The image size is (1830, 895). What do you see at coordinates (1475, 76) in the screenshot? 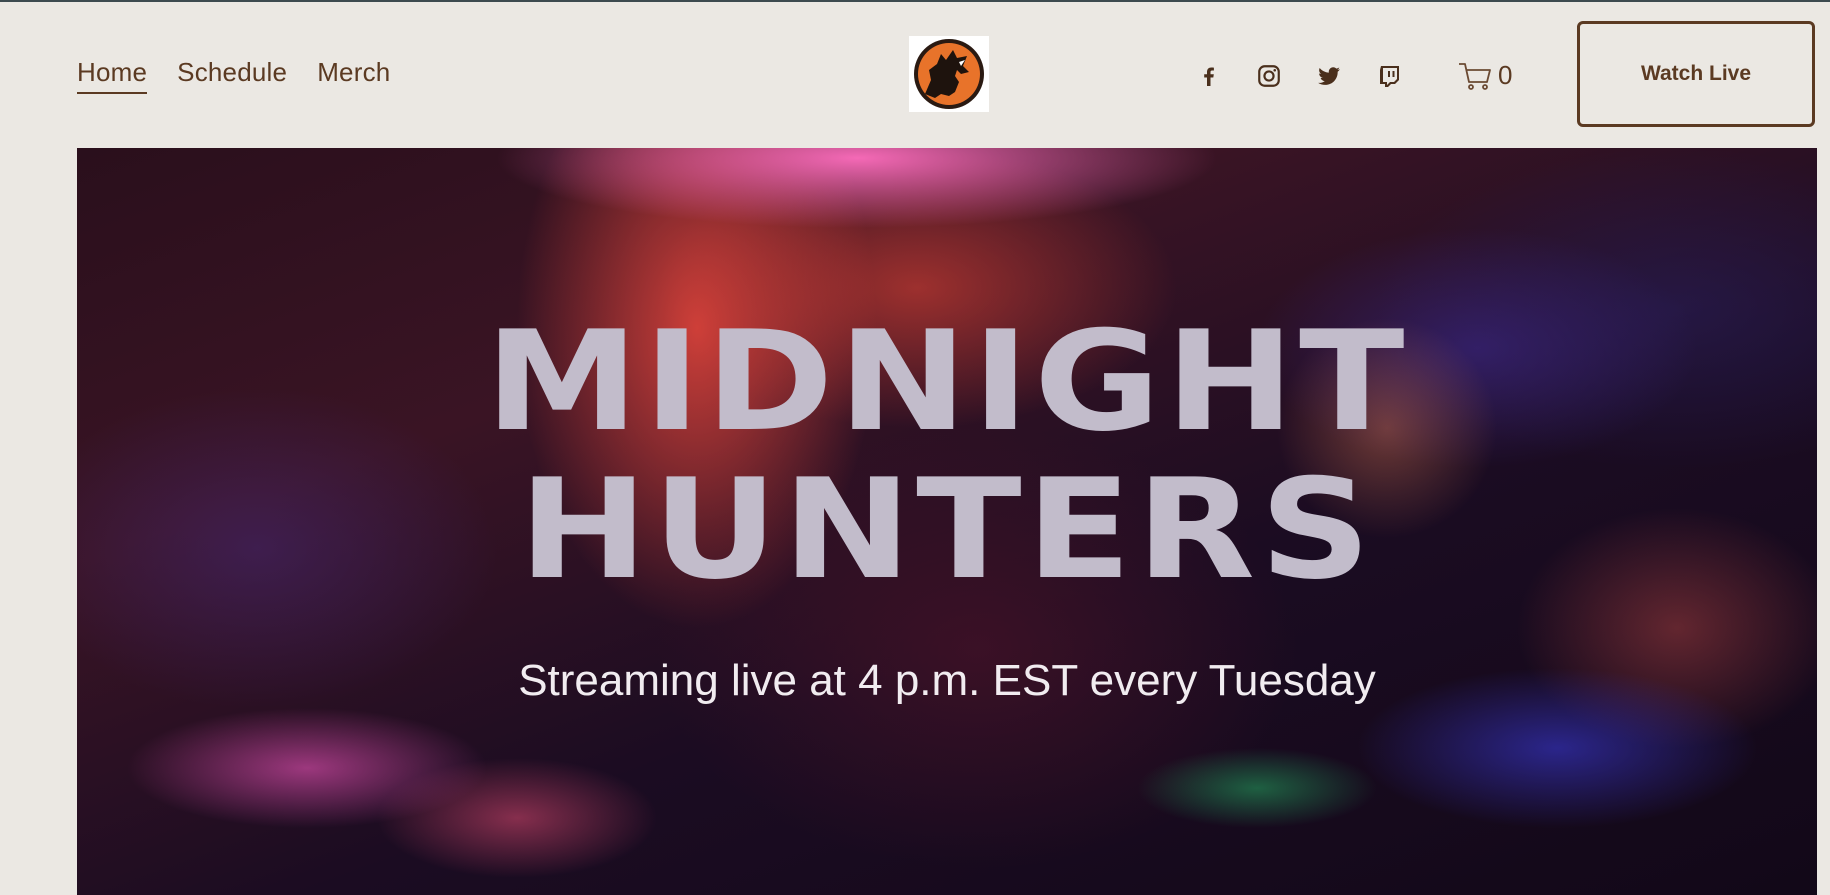
I see `cart-icon` at bounding box center [1475, 76].